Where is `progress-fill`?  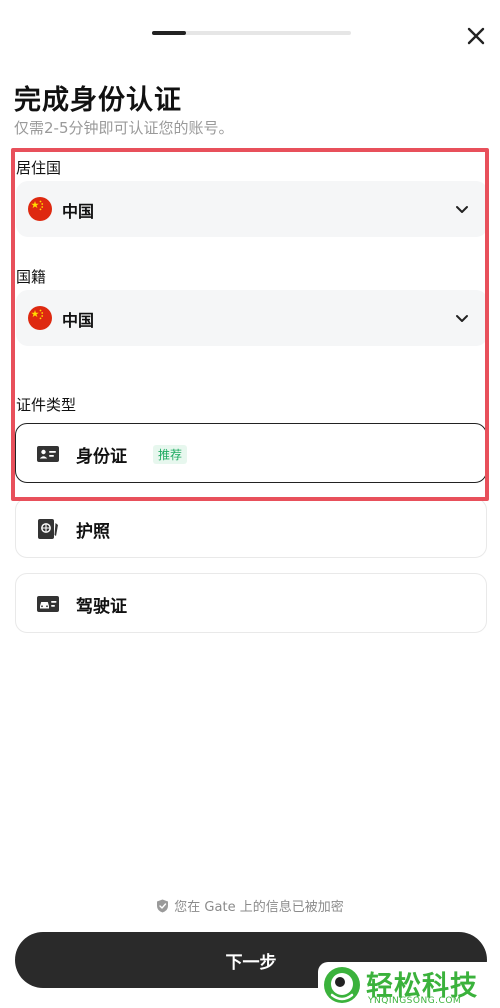
progress-fill is located at coordinates (169, 33).